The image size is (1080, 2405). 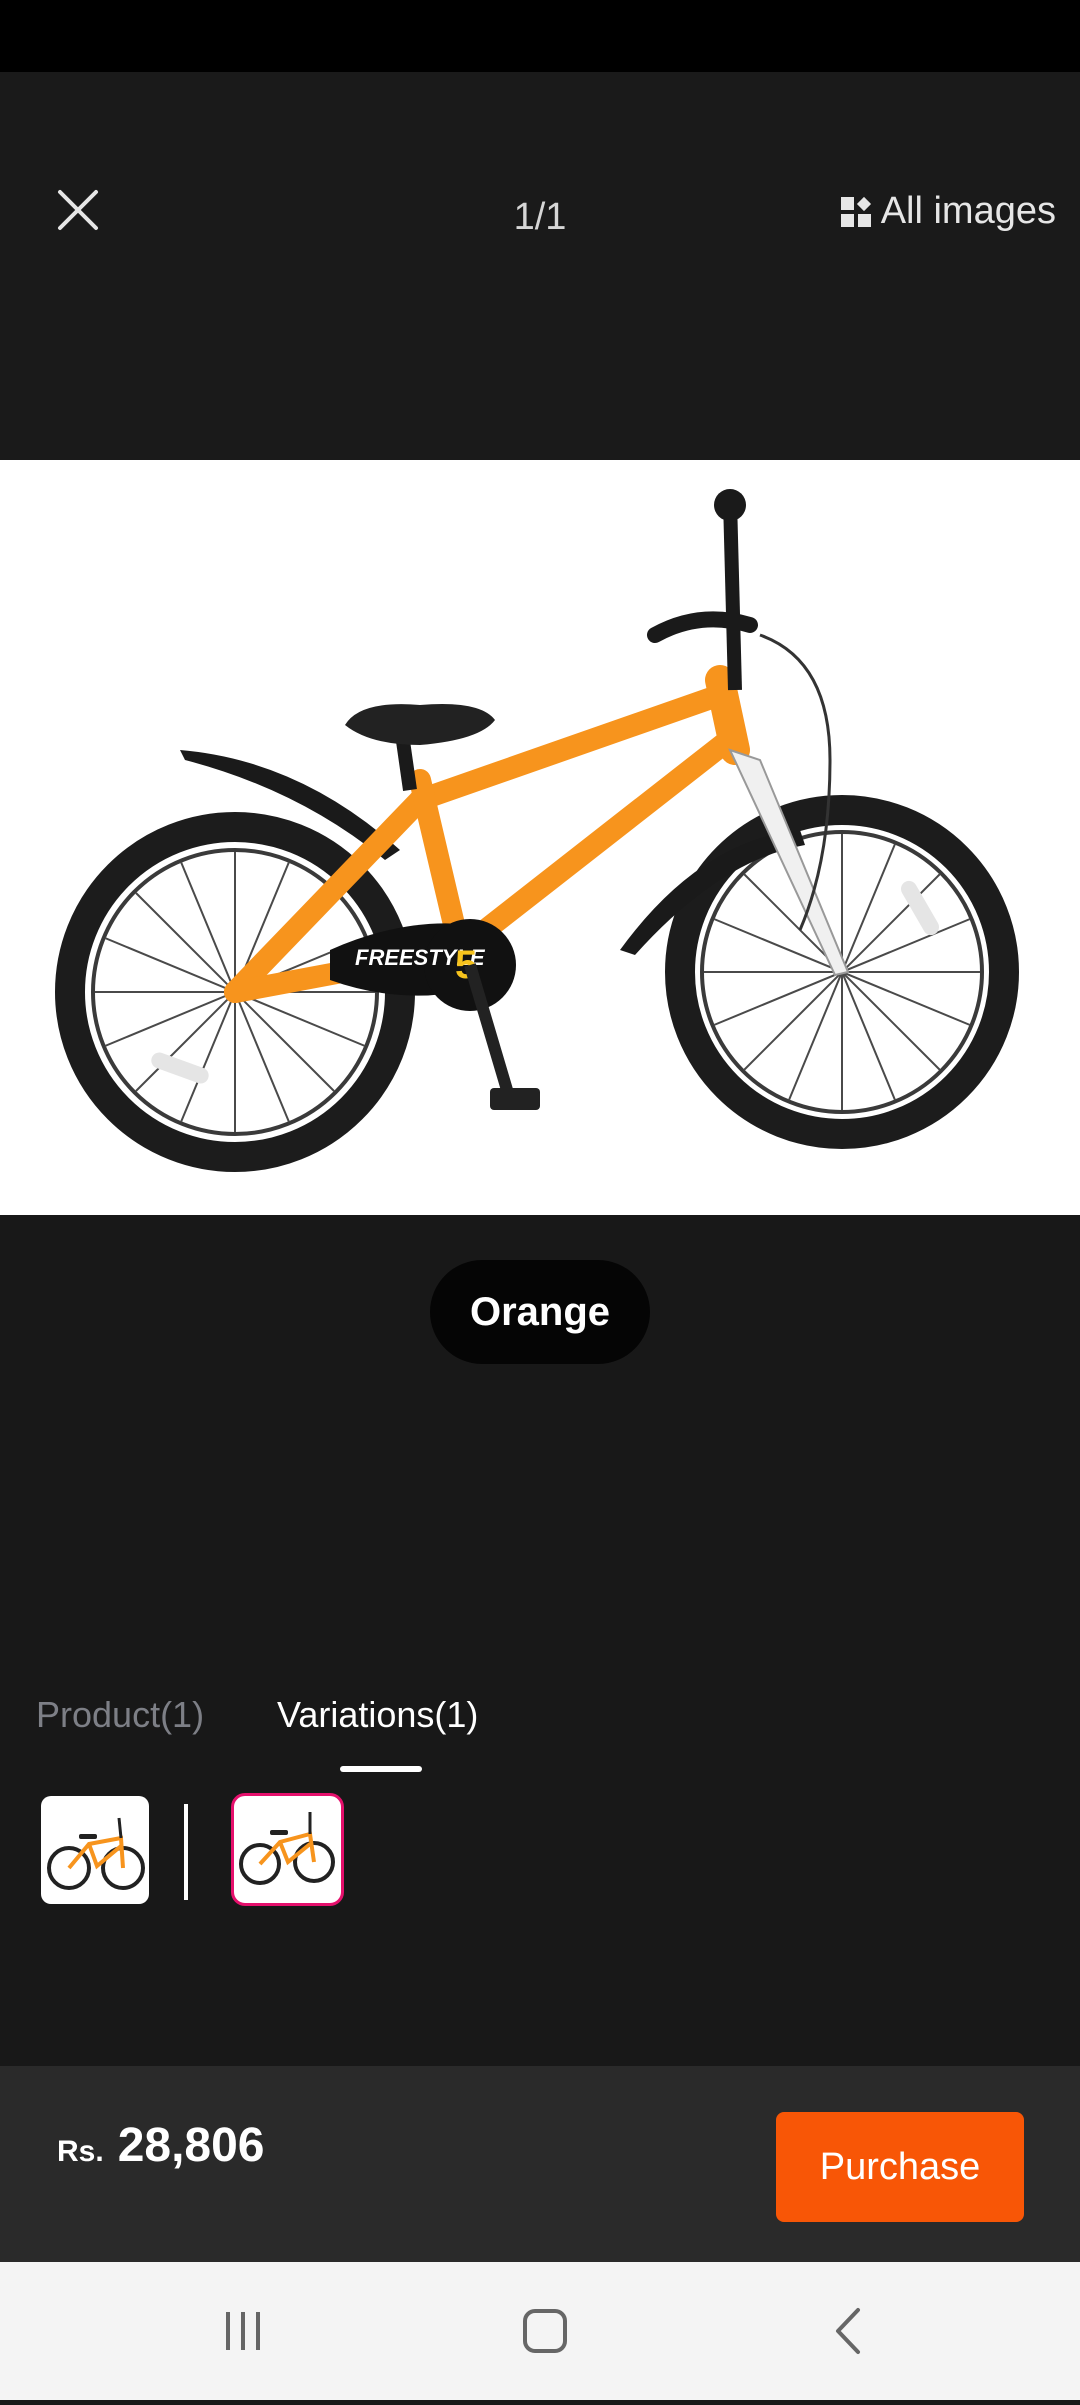 What do you see at coordinates (540, 36) in the screenshot?
I see `status-bar` at bounding box center [540, 36].